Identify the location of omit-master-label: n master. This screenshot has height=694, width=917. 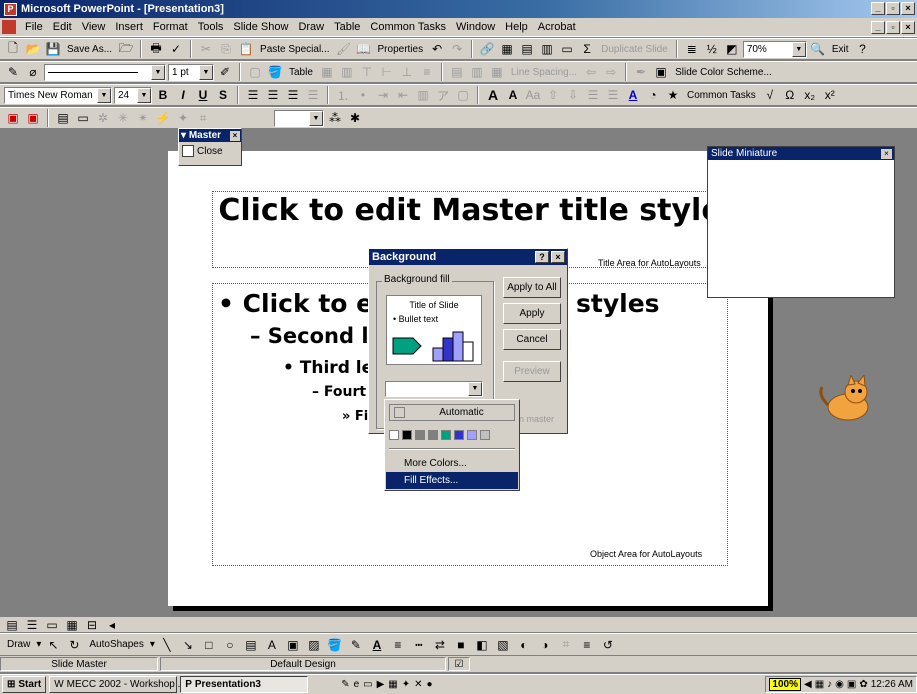
(536, 419).